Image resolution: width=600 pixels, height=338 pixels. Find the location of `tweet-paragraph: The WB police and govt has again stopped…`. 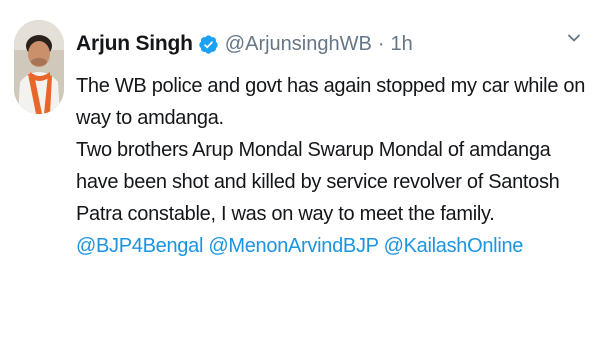

tweet-paragraph: The WB police and govt has again stopped… is located at coordinates (331, 102).